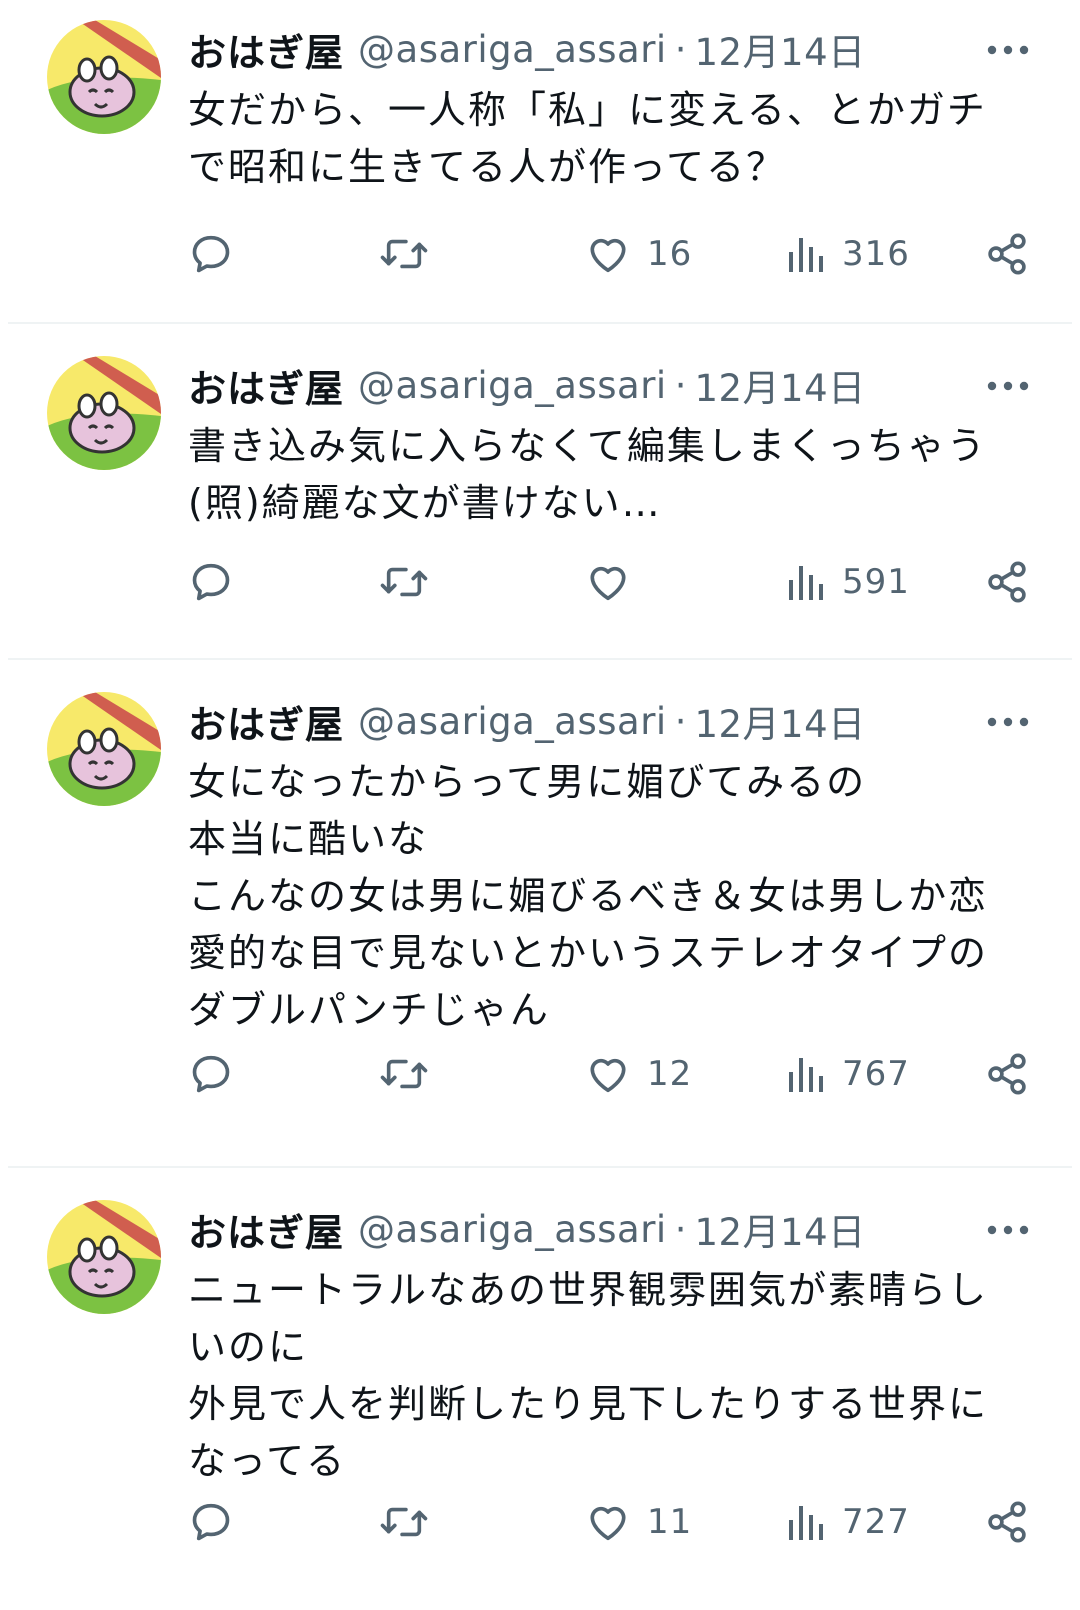  I want to click on like-button: 16, so click(638, 254).